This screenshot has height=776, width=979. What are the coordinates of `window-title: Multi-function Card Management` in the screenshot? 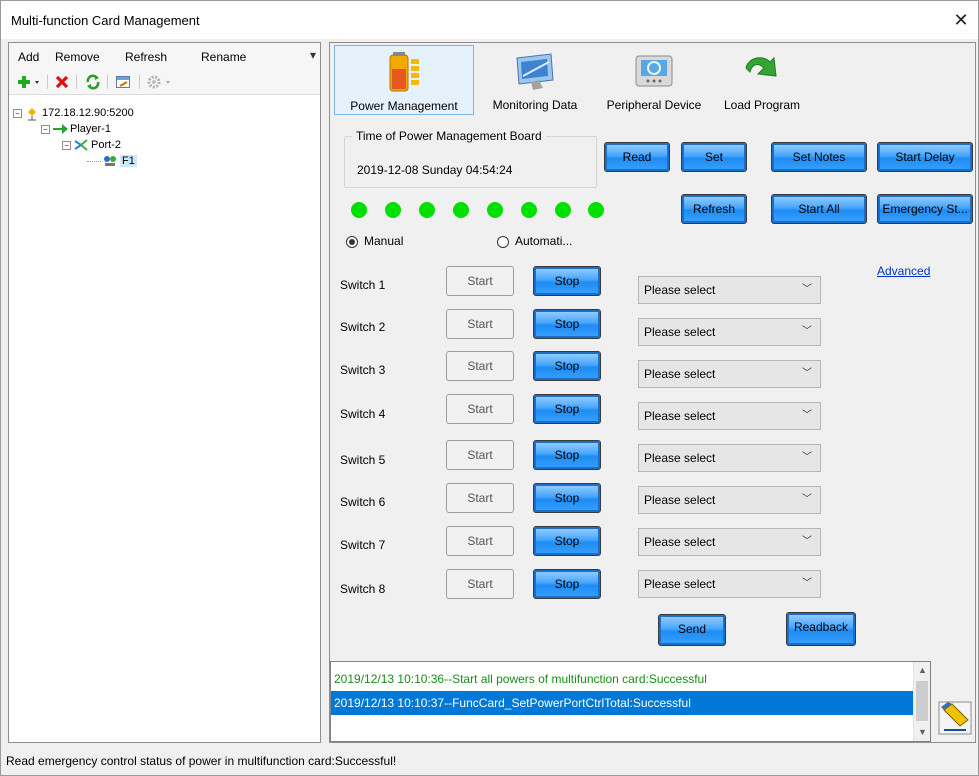 It's located at (105, 20).